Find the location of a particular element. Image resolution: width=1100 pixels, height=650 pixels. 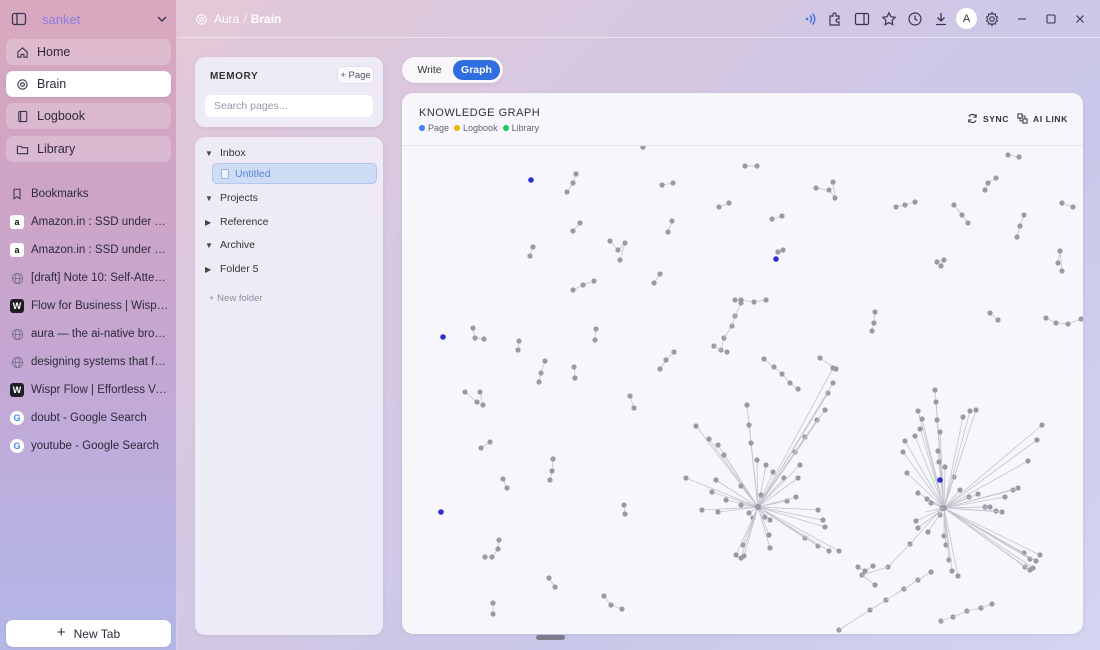

tree-folder-projects: ▼ Projects is located at coordinates (231, 198).